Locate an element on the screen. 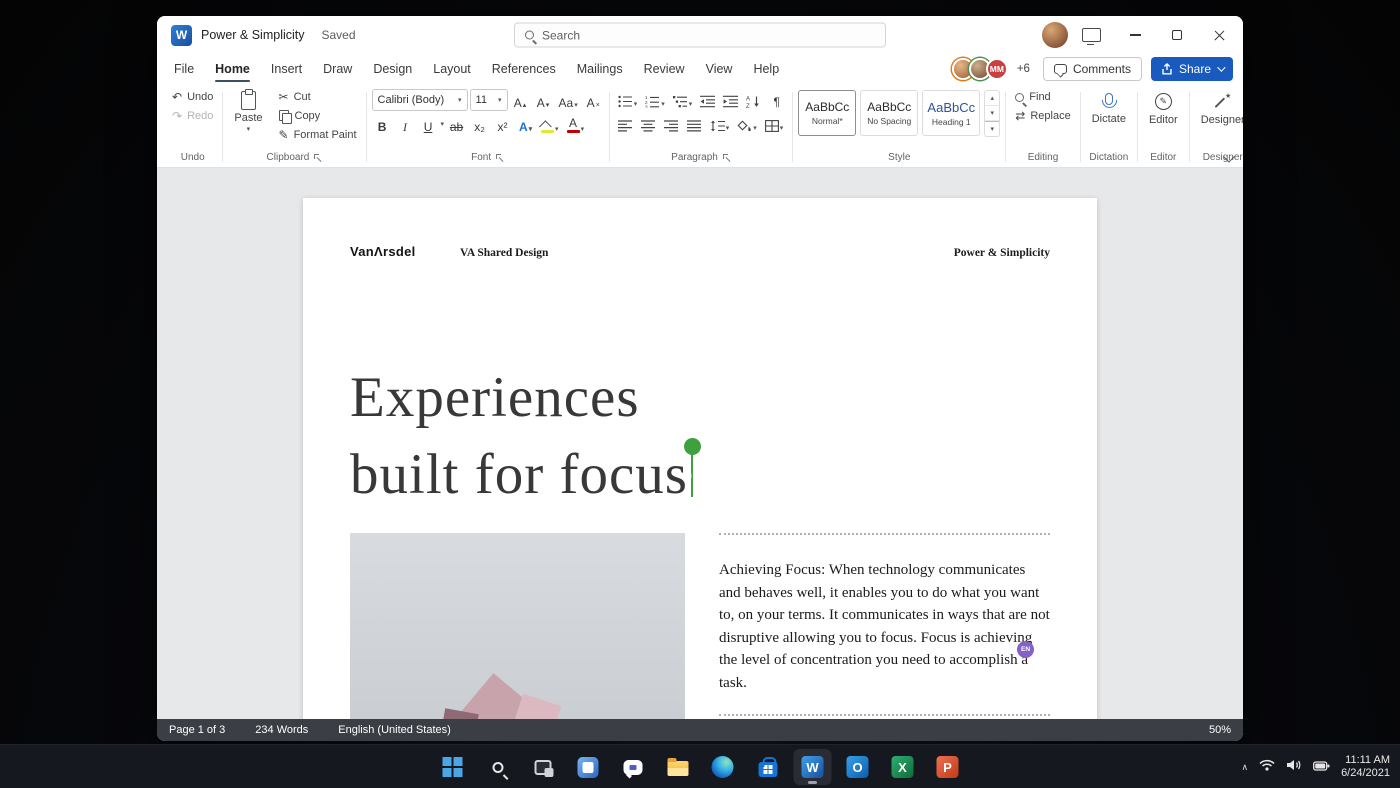  document-title: Power & Simplicity is located at coordinates (253, 35).